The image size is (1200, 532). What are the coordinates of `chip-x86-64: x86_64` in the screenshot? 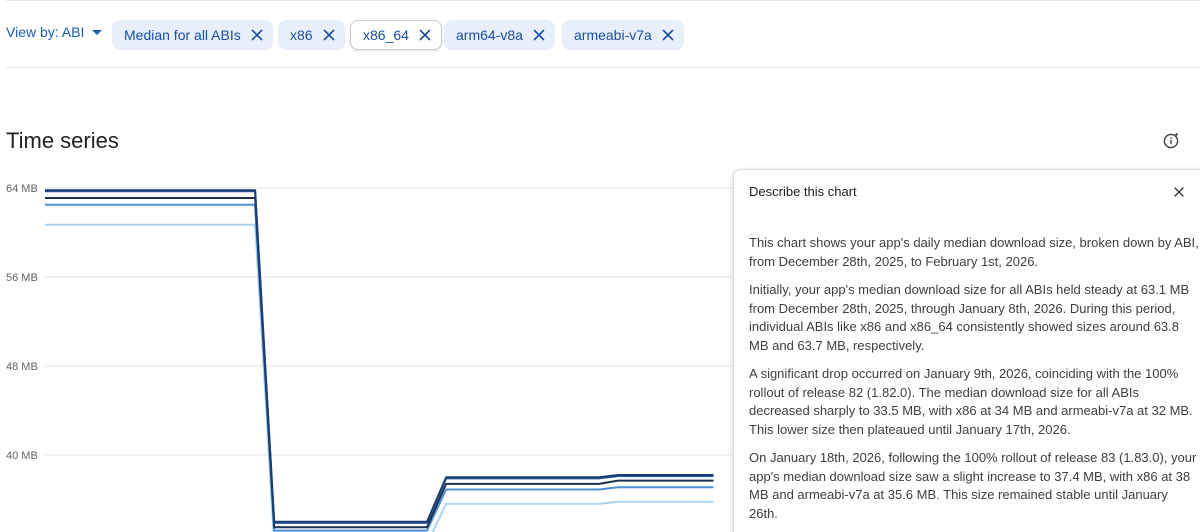 It's located at (396, 35).